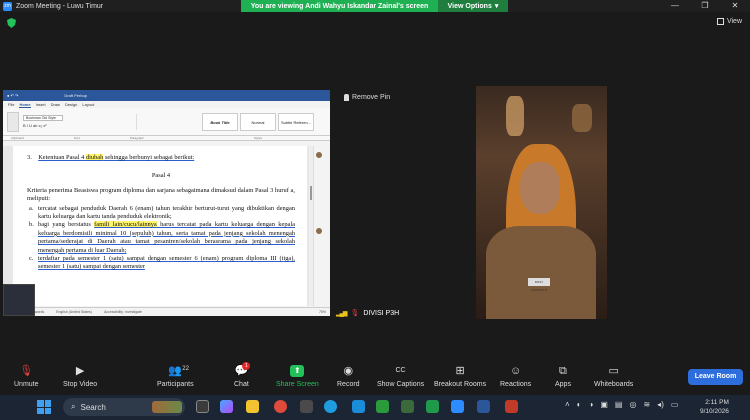 This screenshot has width=750, height=420. I want to click on self-view-thumbnail, so click(19, 300).